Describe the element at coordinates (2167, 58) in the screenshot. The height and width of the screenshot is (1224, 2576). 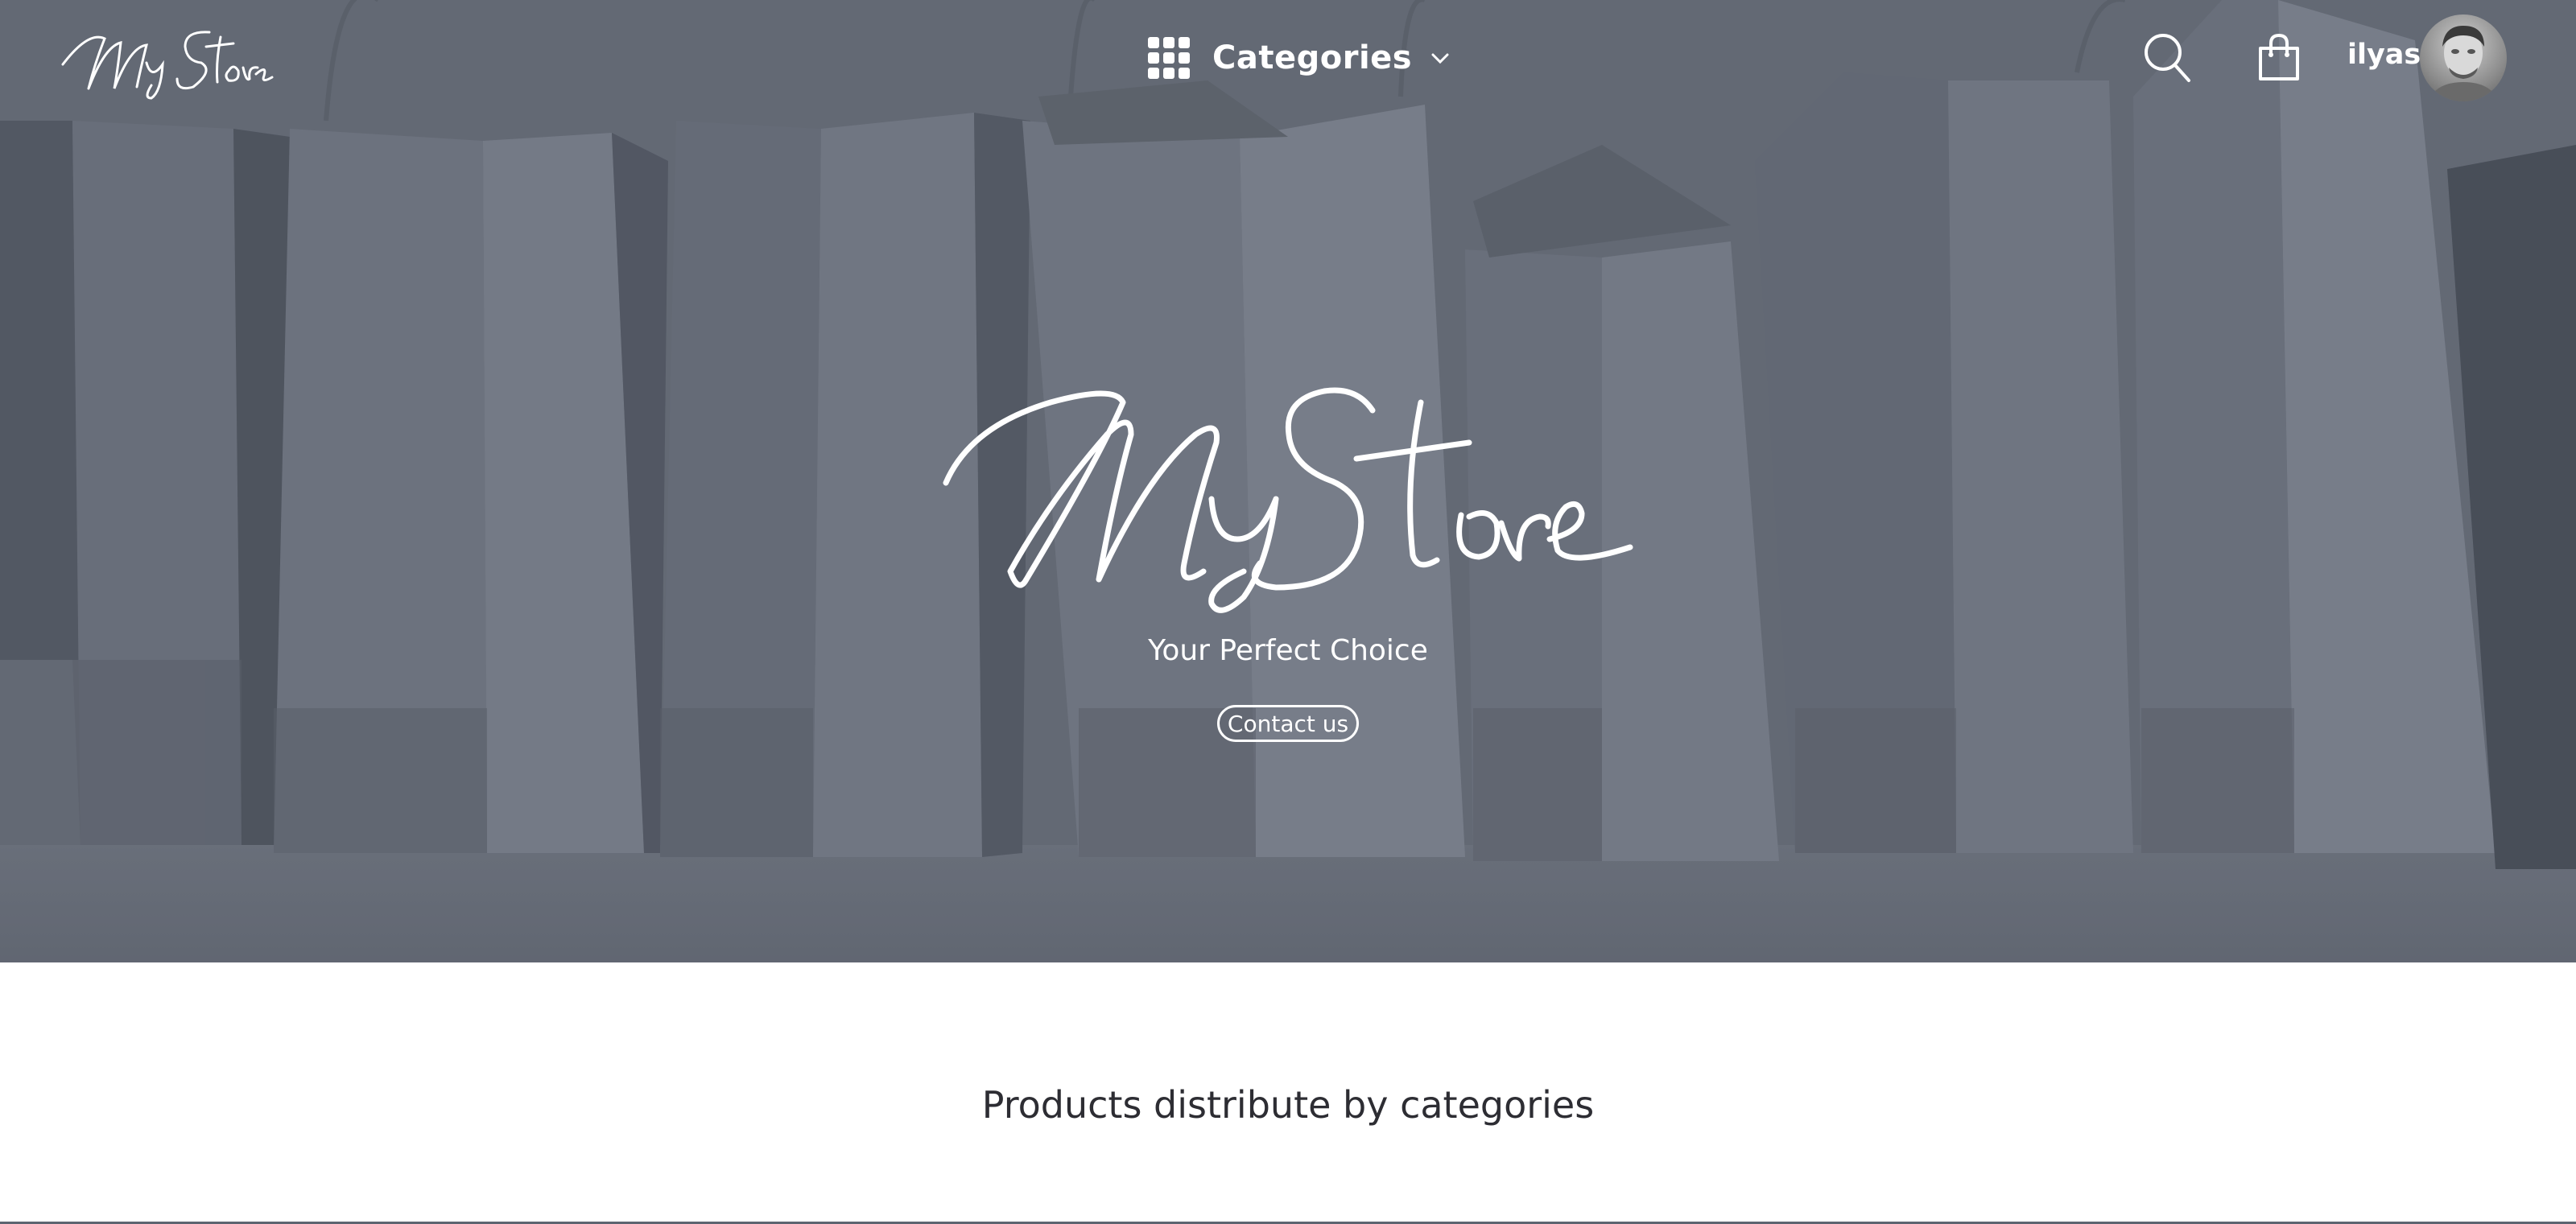
I see `search-icon` at that location.